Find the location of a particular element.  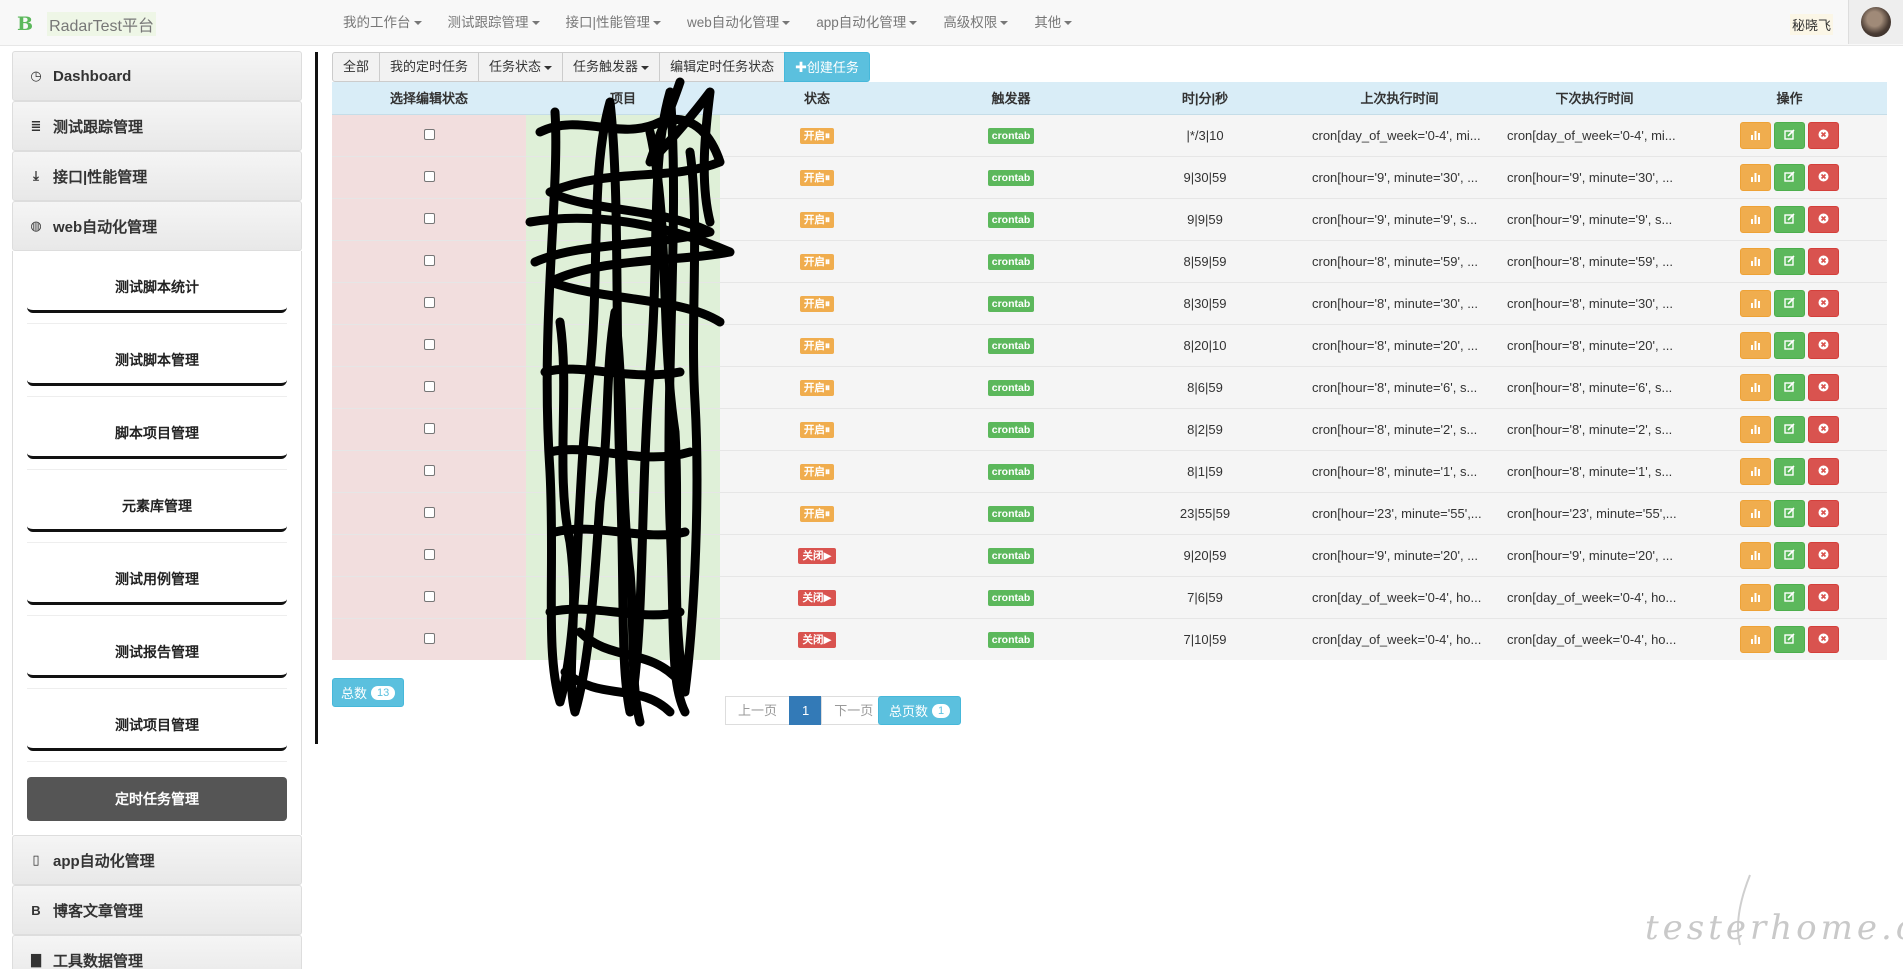

page-1-button: 1 is located at coordinates (806, 710).